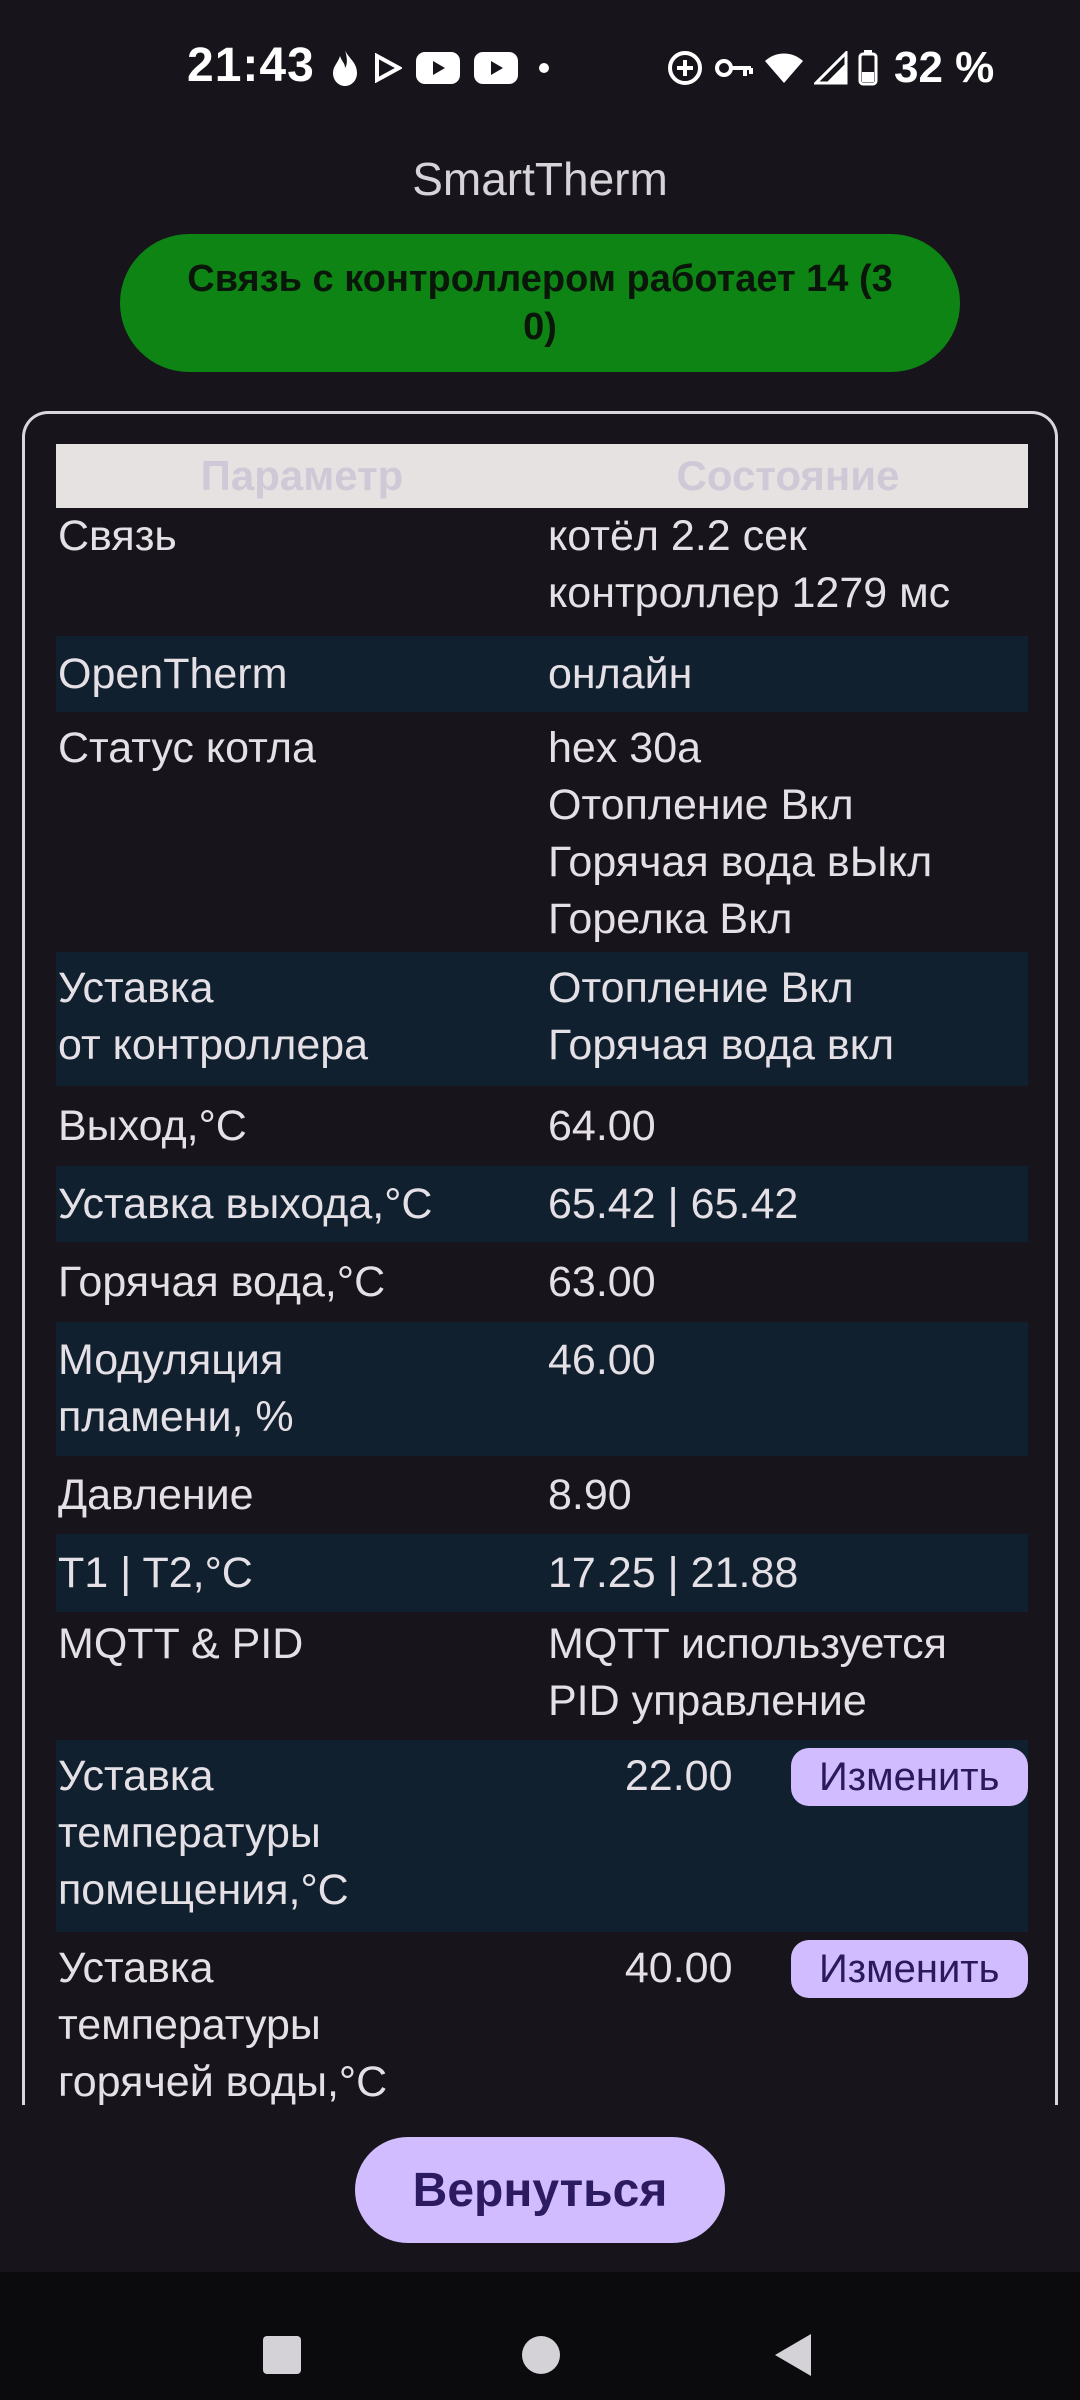  What do you see at coordinates (245, 1203) in the screenshot?
I see `row-param: Уставка выхода,°C` at bounding box center [245, 1203].